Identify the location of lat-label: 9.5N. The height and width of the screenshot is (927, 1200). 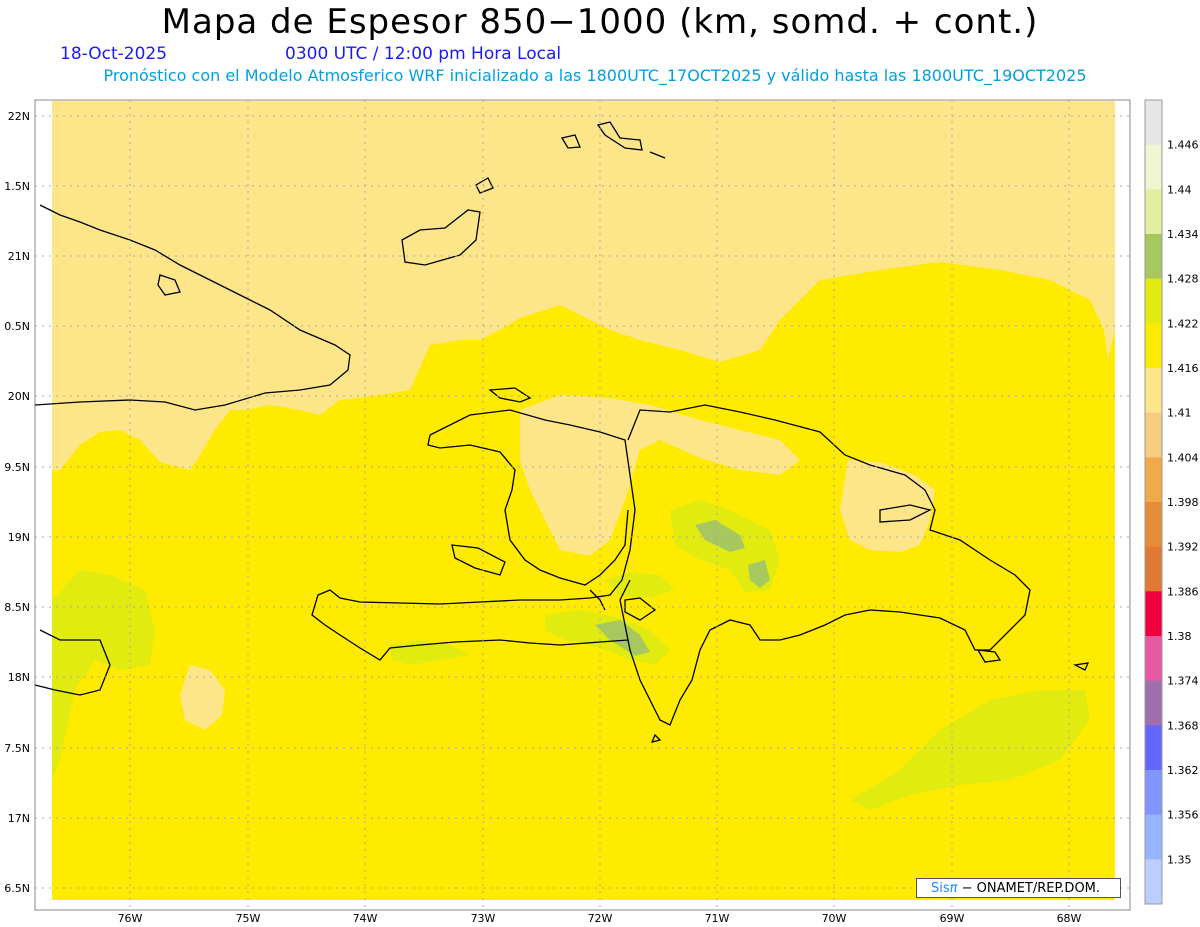
(17, 467).